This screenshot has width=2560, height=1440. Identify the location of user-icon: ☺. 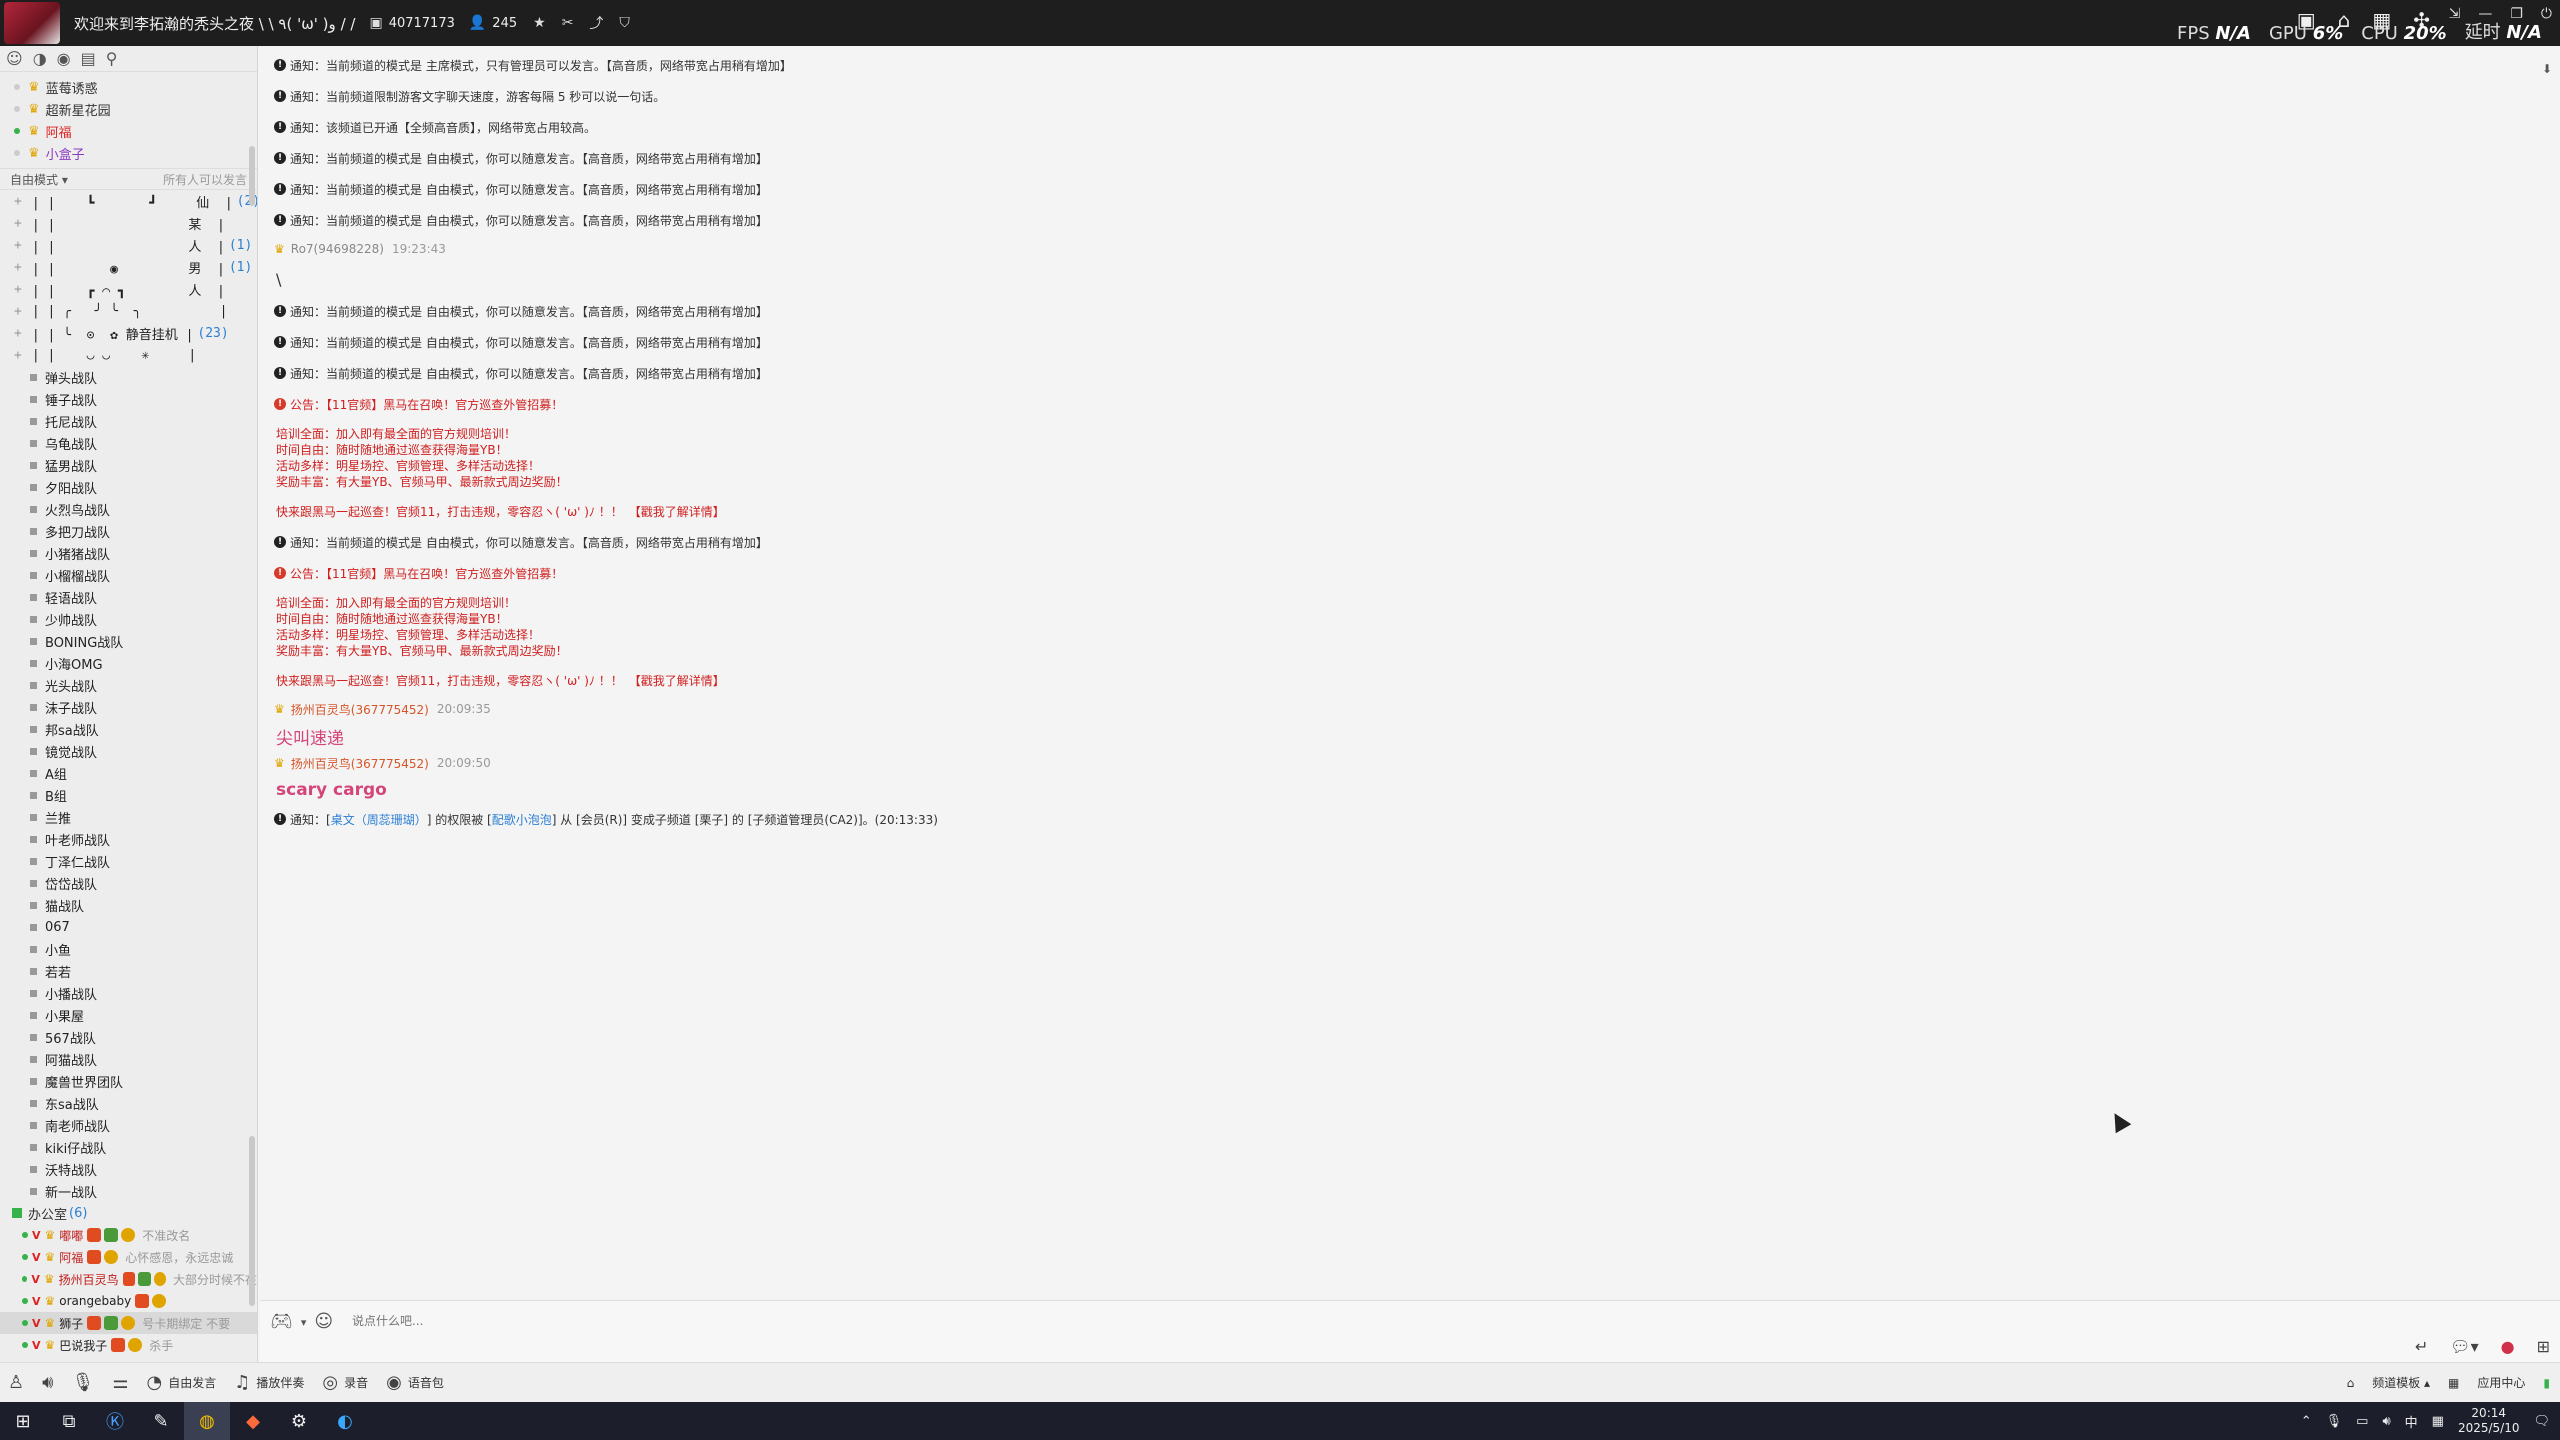
(14, 58).